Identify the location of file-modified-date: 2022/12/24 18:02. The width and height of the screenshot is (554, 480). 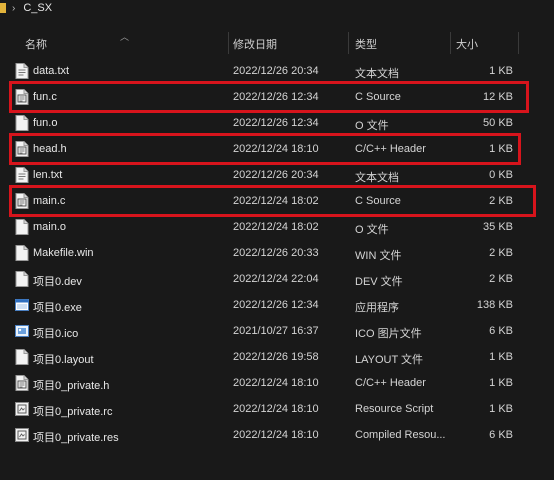
(276, 227).